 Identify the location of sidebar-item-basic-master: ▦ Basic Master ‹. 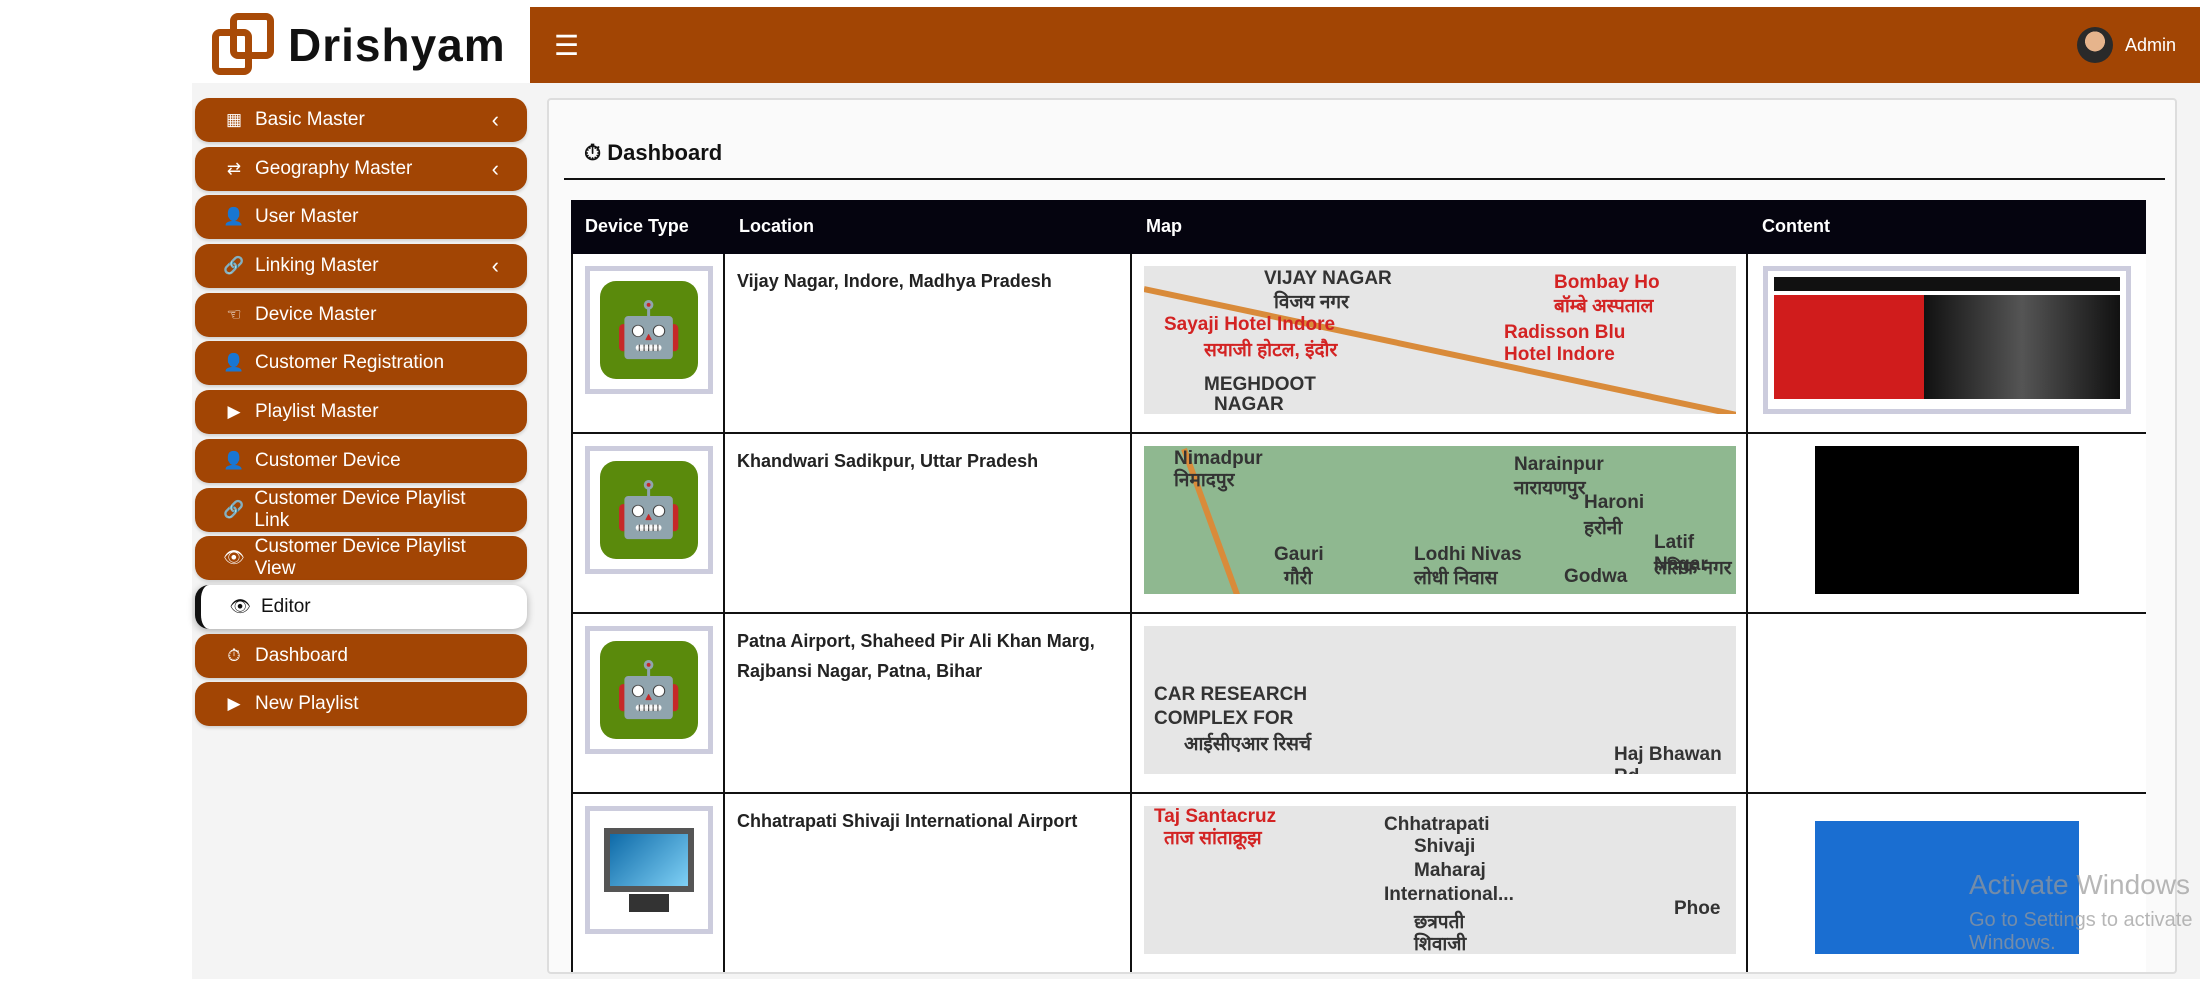
(361, 120).